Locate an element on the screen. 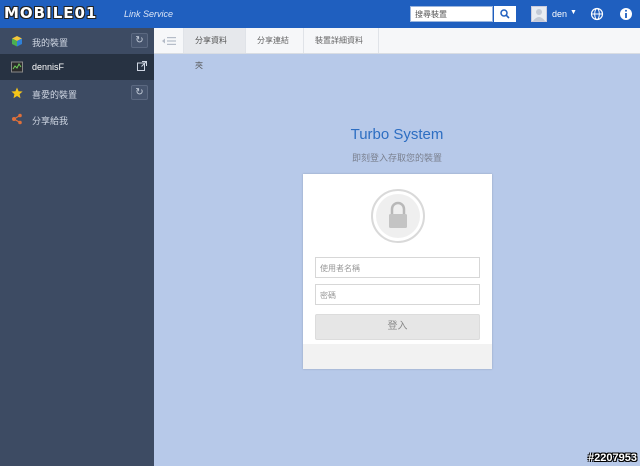 This screenshot has width=640, height=466. password-field: 密碼 is located at coordinates (397, 294).